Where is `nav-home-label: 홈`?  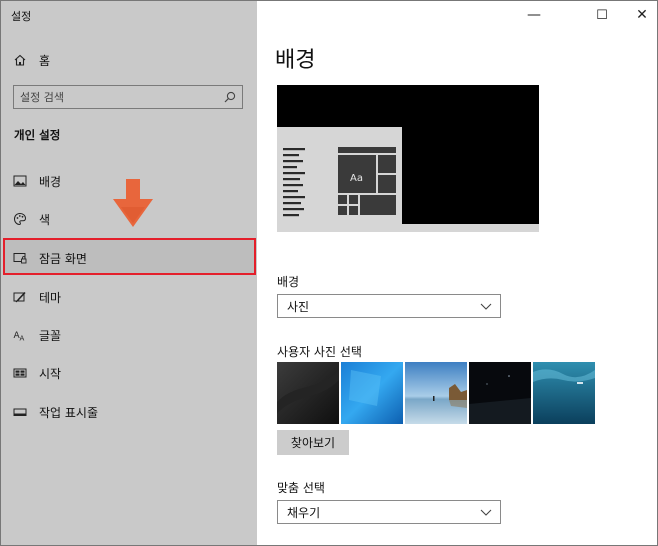
nav-home-label: 홈 is located at coordinates (45, 60).